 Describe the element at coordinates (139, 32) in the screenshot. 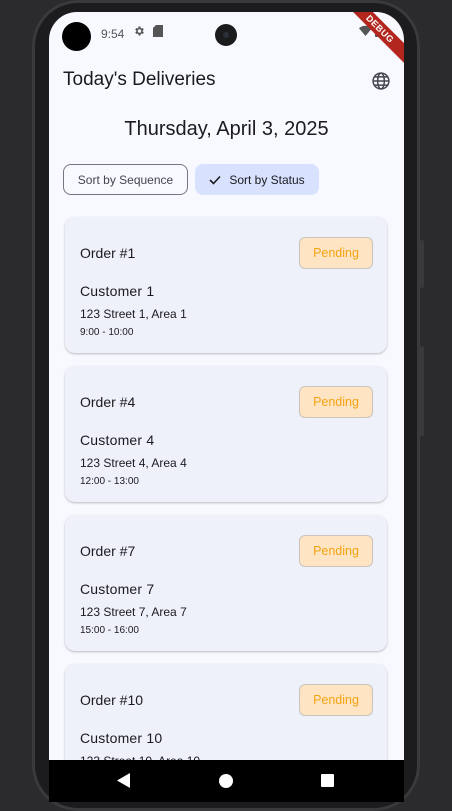

I see `gear-icon` at that location.